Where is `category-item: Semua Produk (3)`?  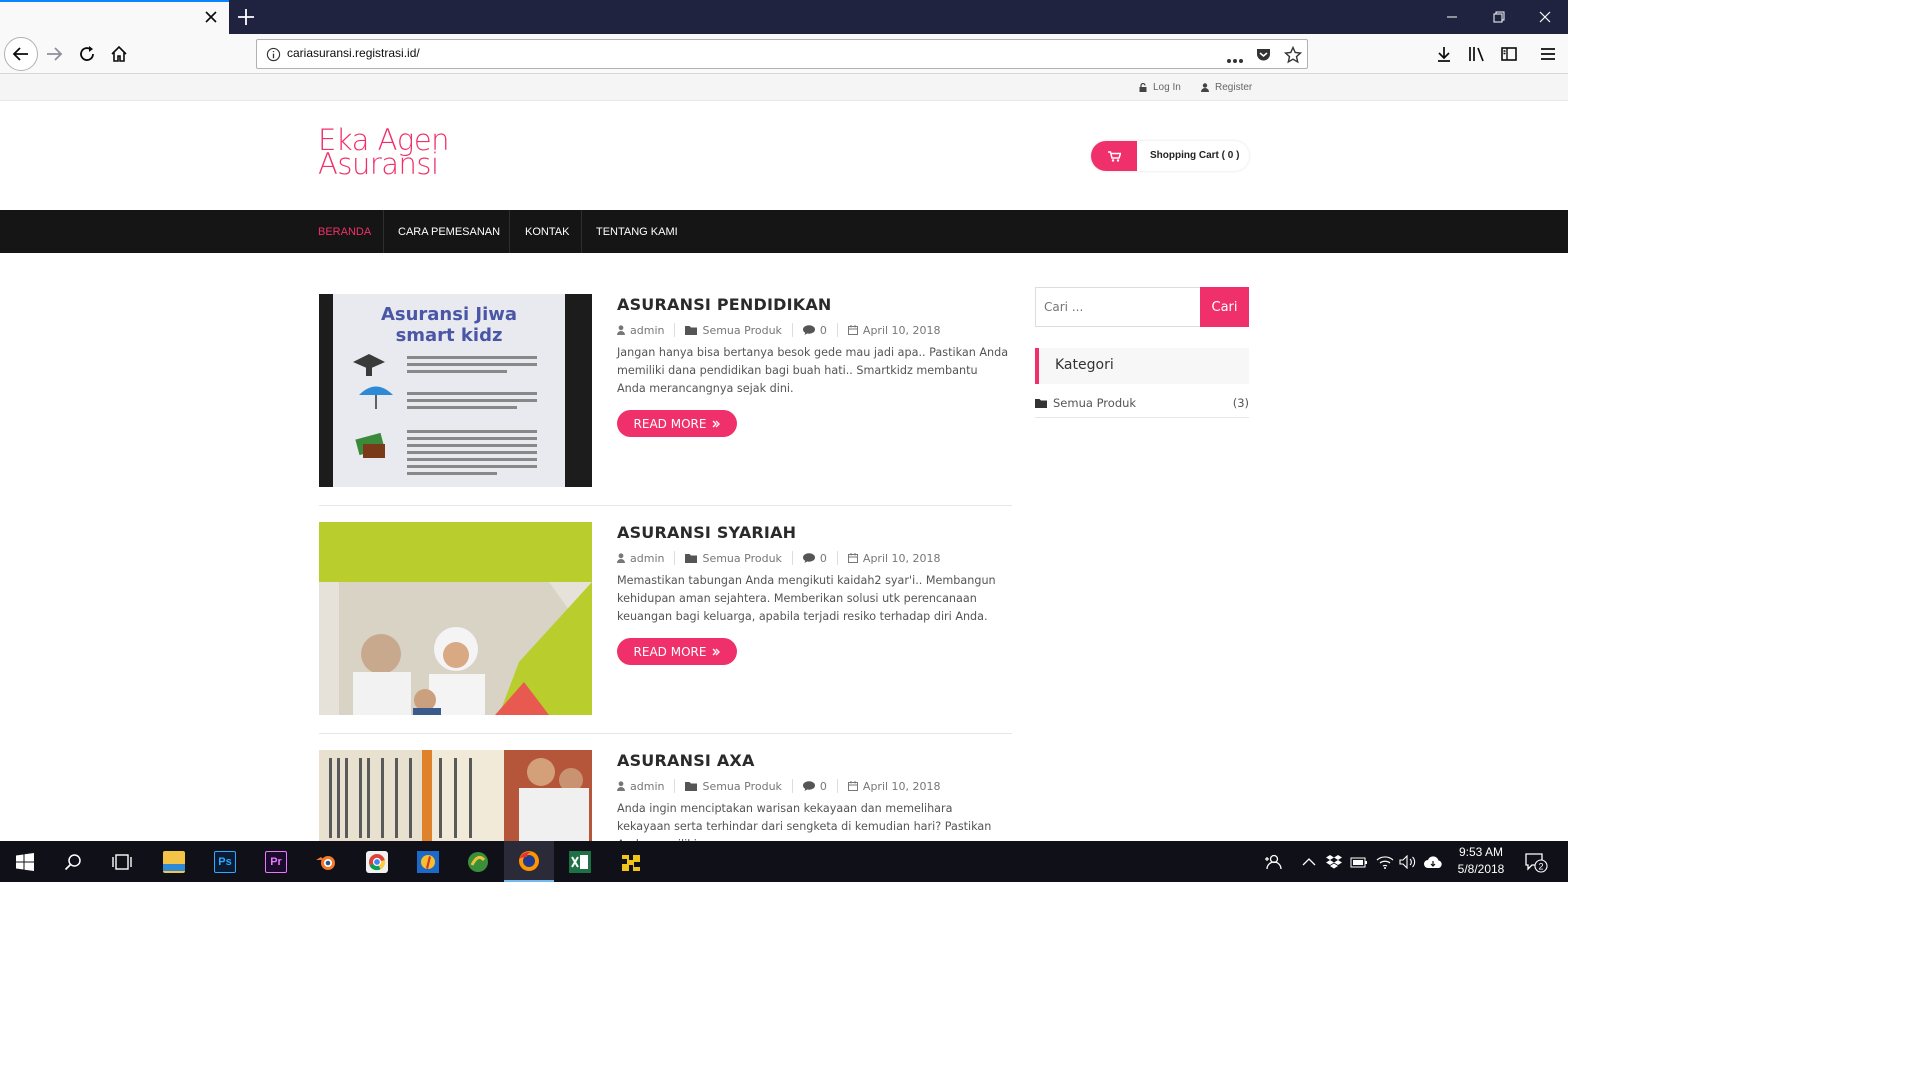
category-item: Semua Produk (3) is located at coordinates (1142, 406).